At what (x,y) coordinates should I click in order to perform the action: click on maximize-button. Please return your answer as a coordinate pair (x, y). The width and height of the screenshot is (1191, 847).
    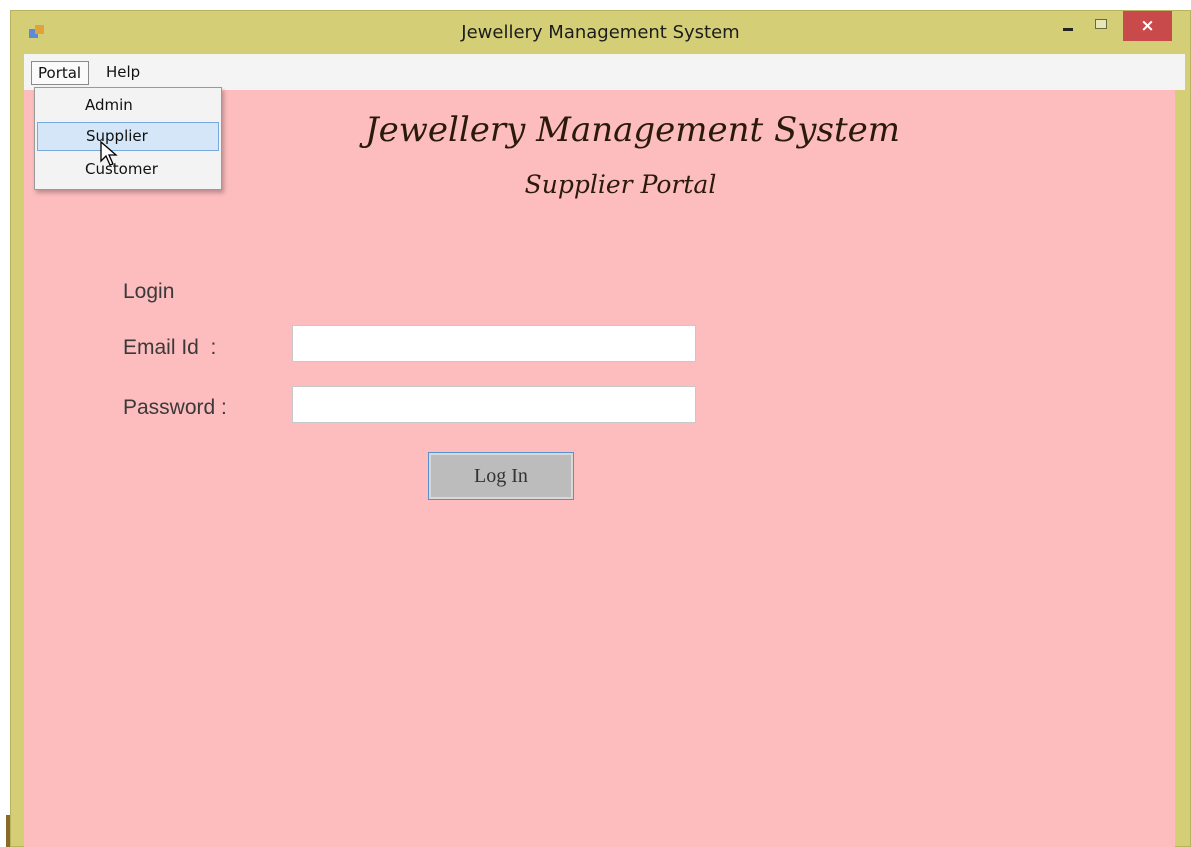
    Looking at the image, I should click on (1101, 26).